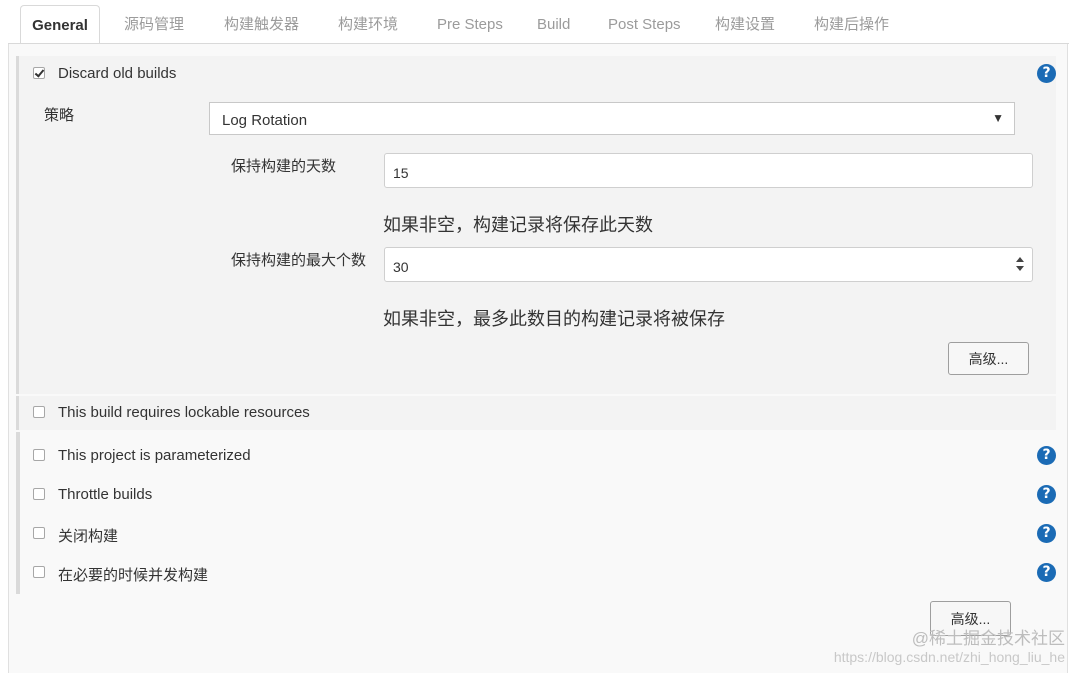 This screenshot has height=673, width=1077. What do you see at coordinates (59, 115) in the screenshot?
I see `strategy-label: 策略` at bounding box center [59, 115].